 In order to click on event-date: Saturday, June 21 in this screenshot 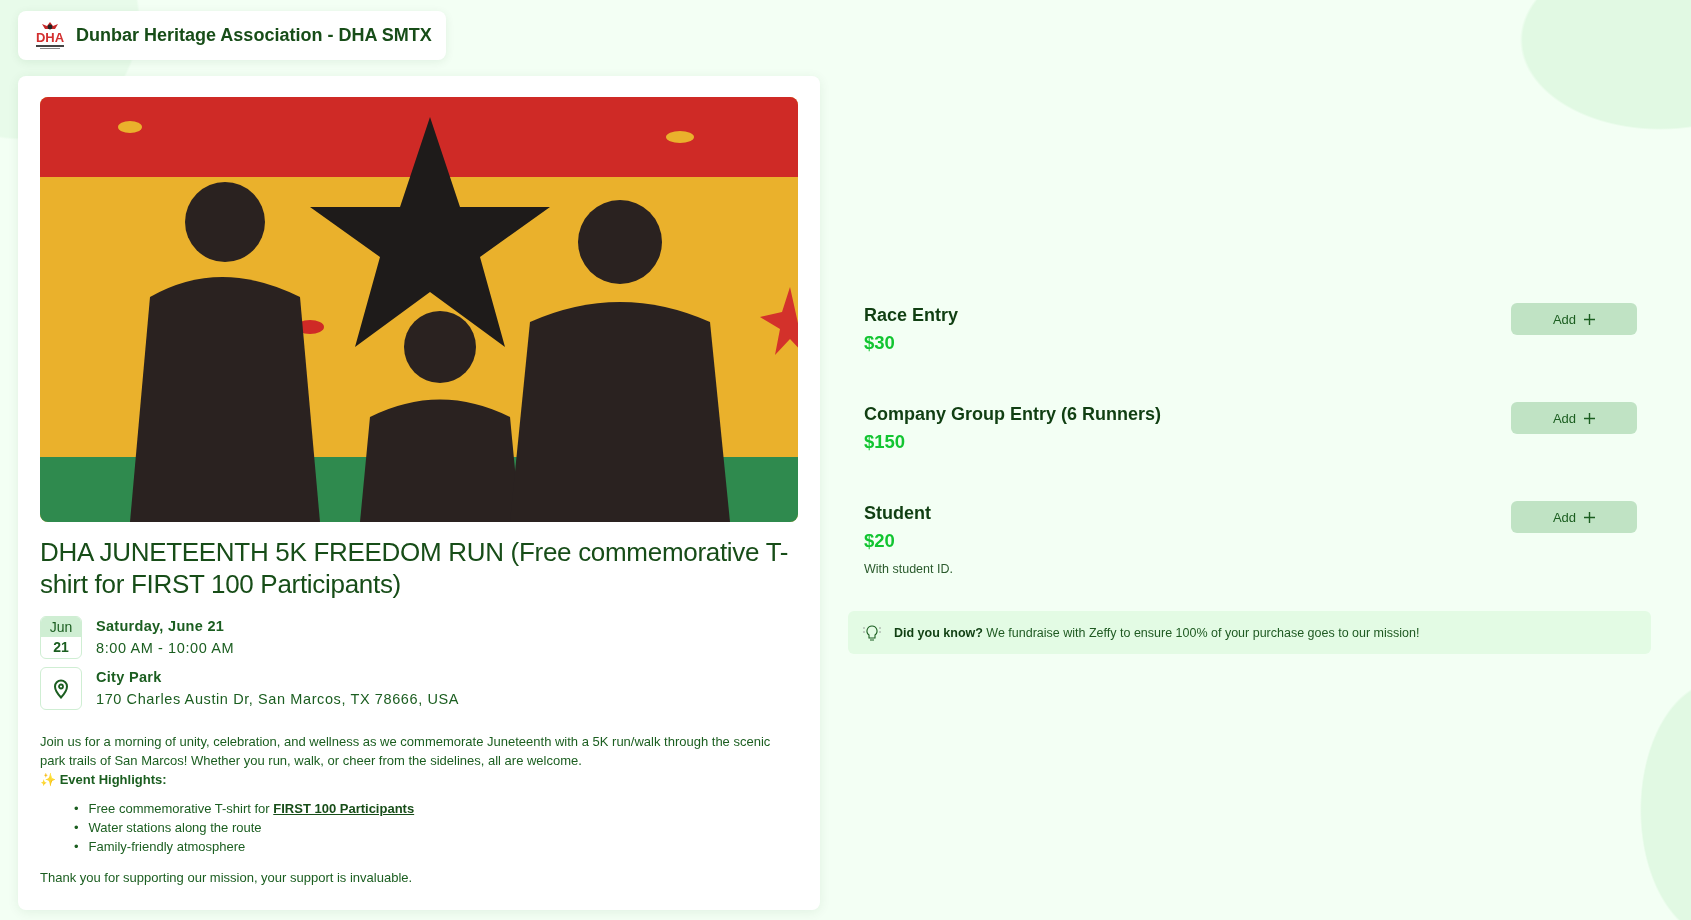, I will do `click(161, 626)`.